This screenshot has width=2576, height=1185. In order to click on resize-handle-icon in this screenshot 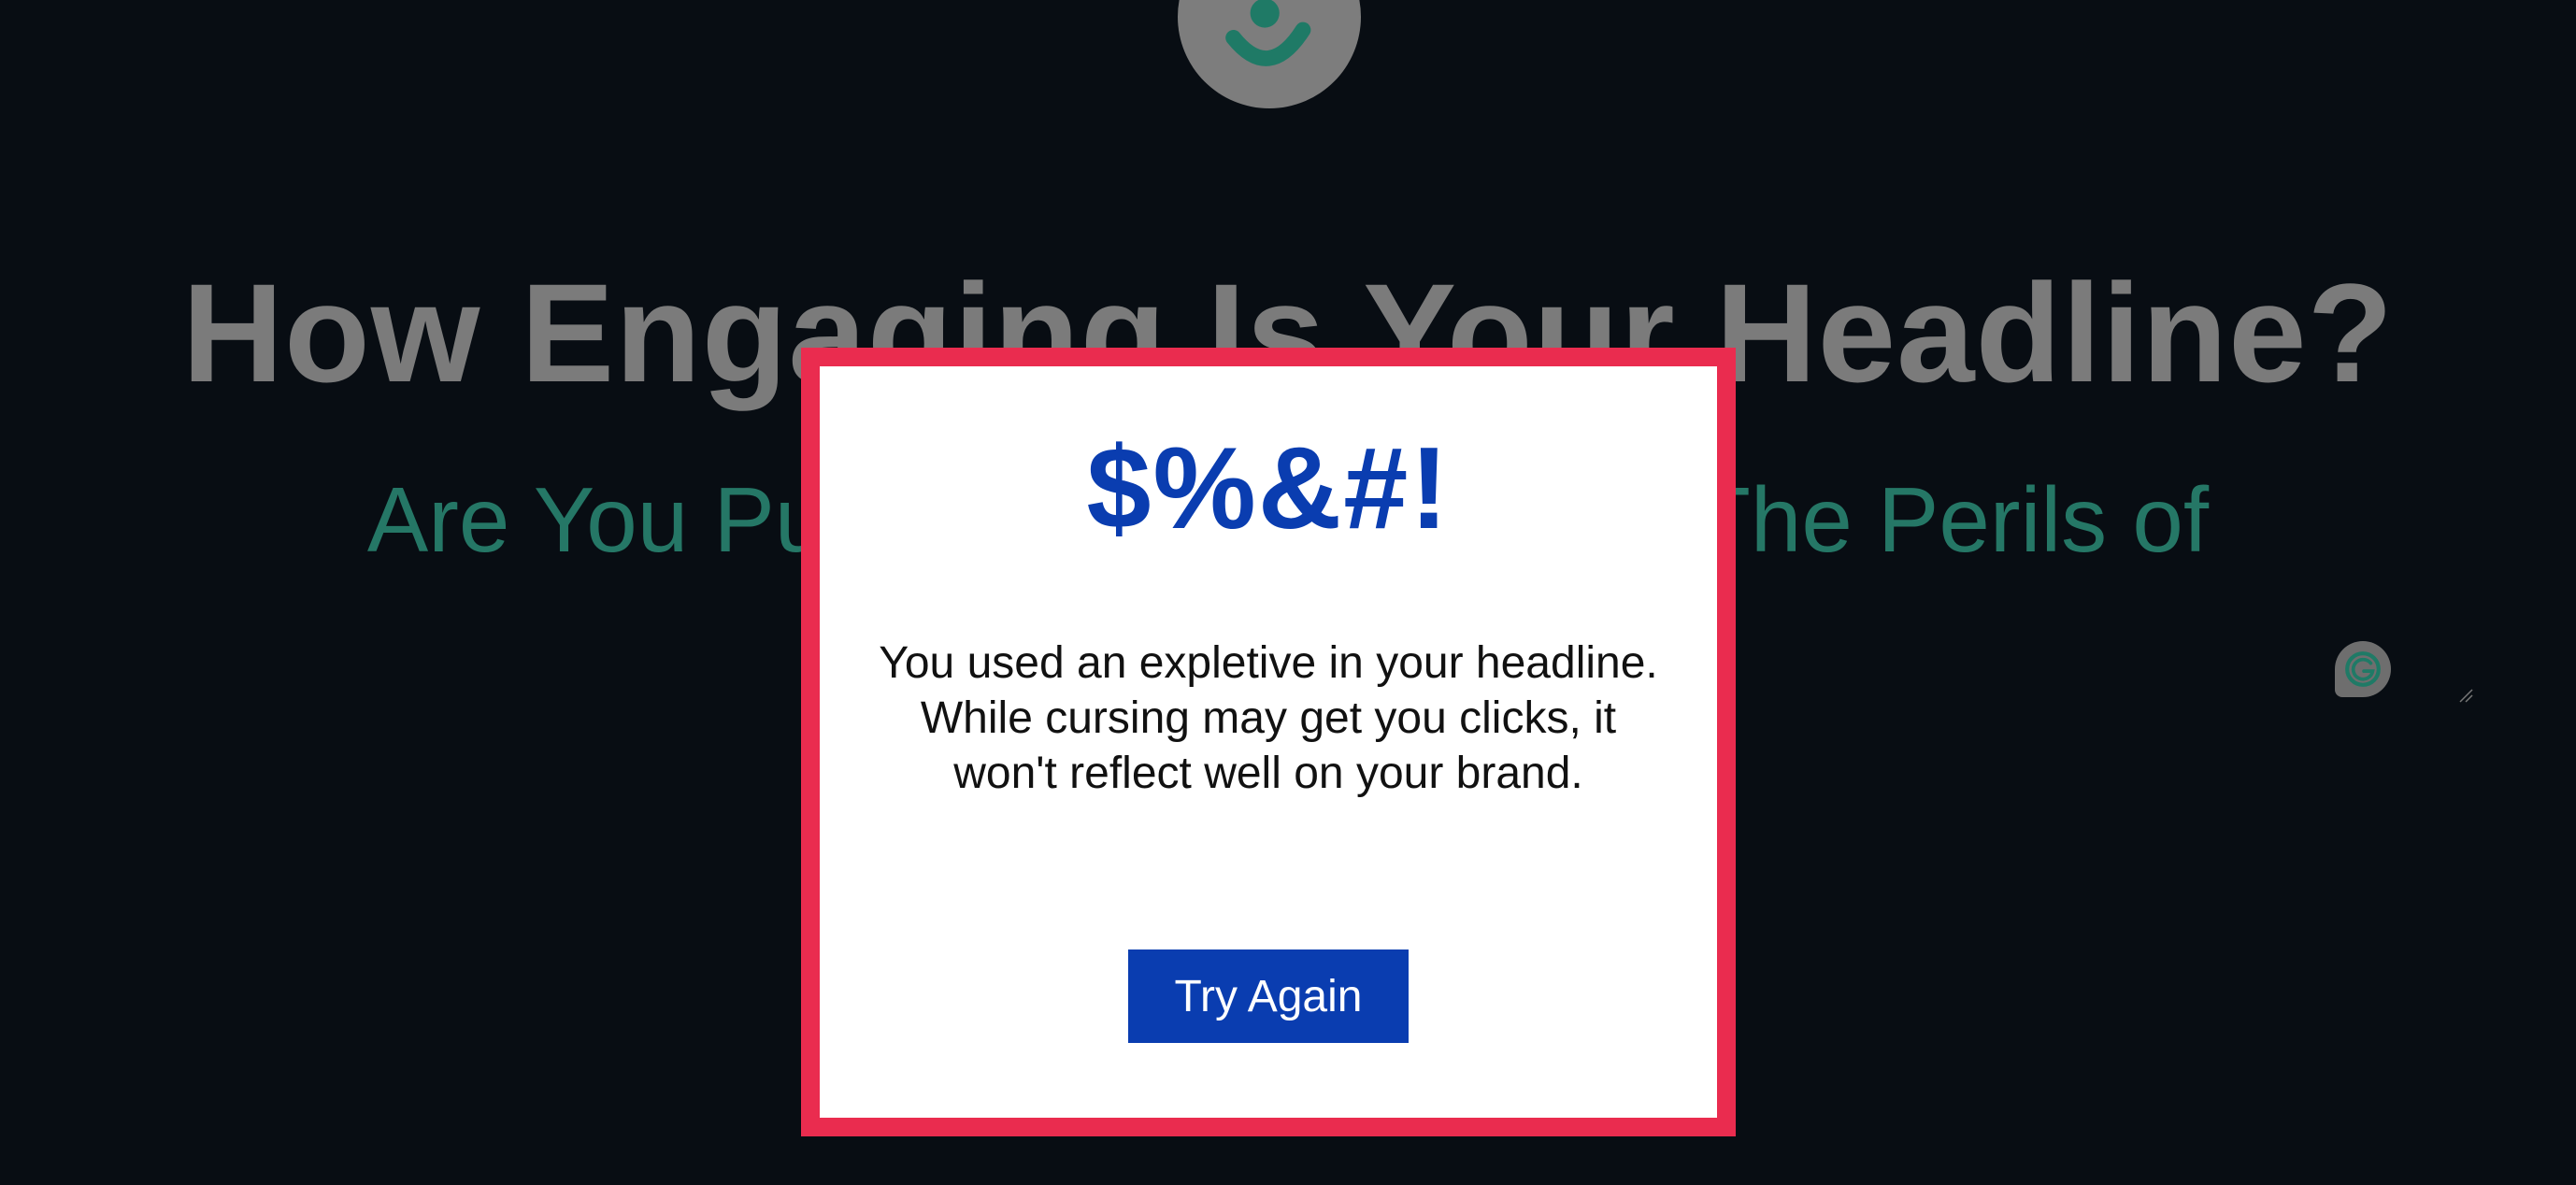, I will do `click(2465, 695)`.